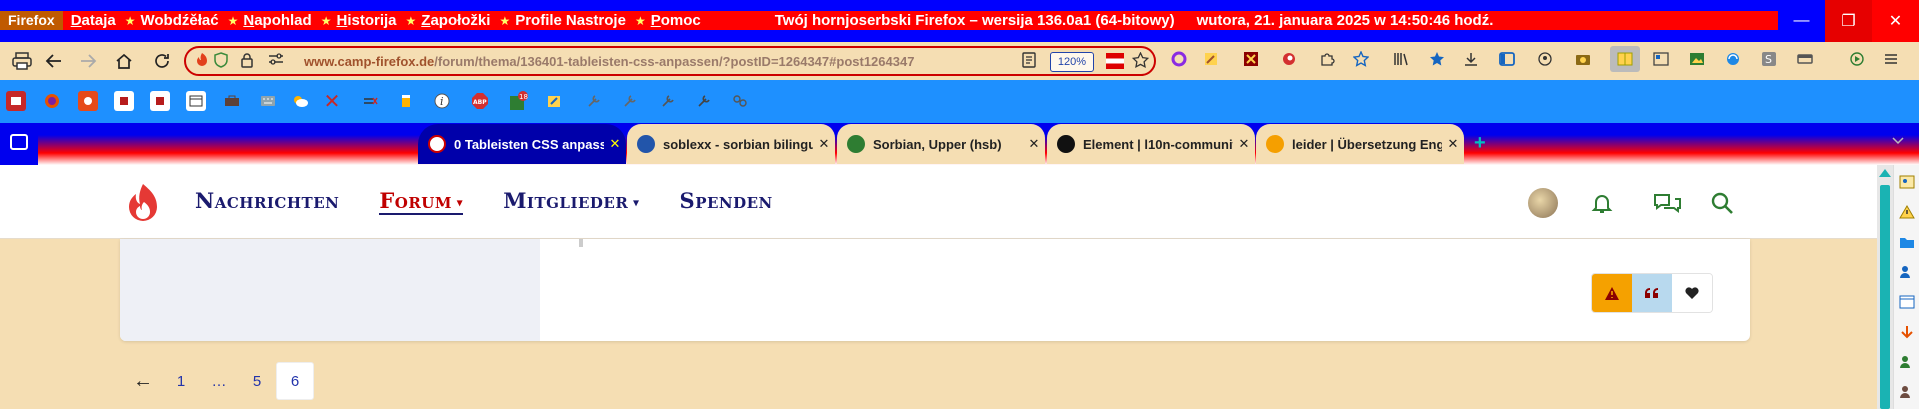  I want to click on pagination-prev-button: ←, so click(143, 381).